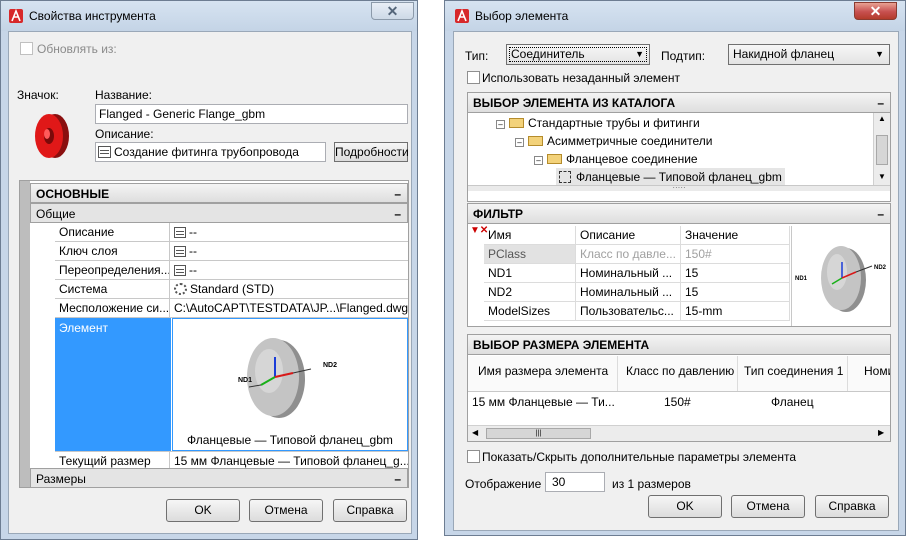 The image size is (906, 540). What do you see at coordinates (516, 123) in the screenshot?
I see `folder-open-icon` at bounding box center [516, 123].